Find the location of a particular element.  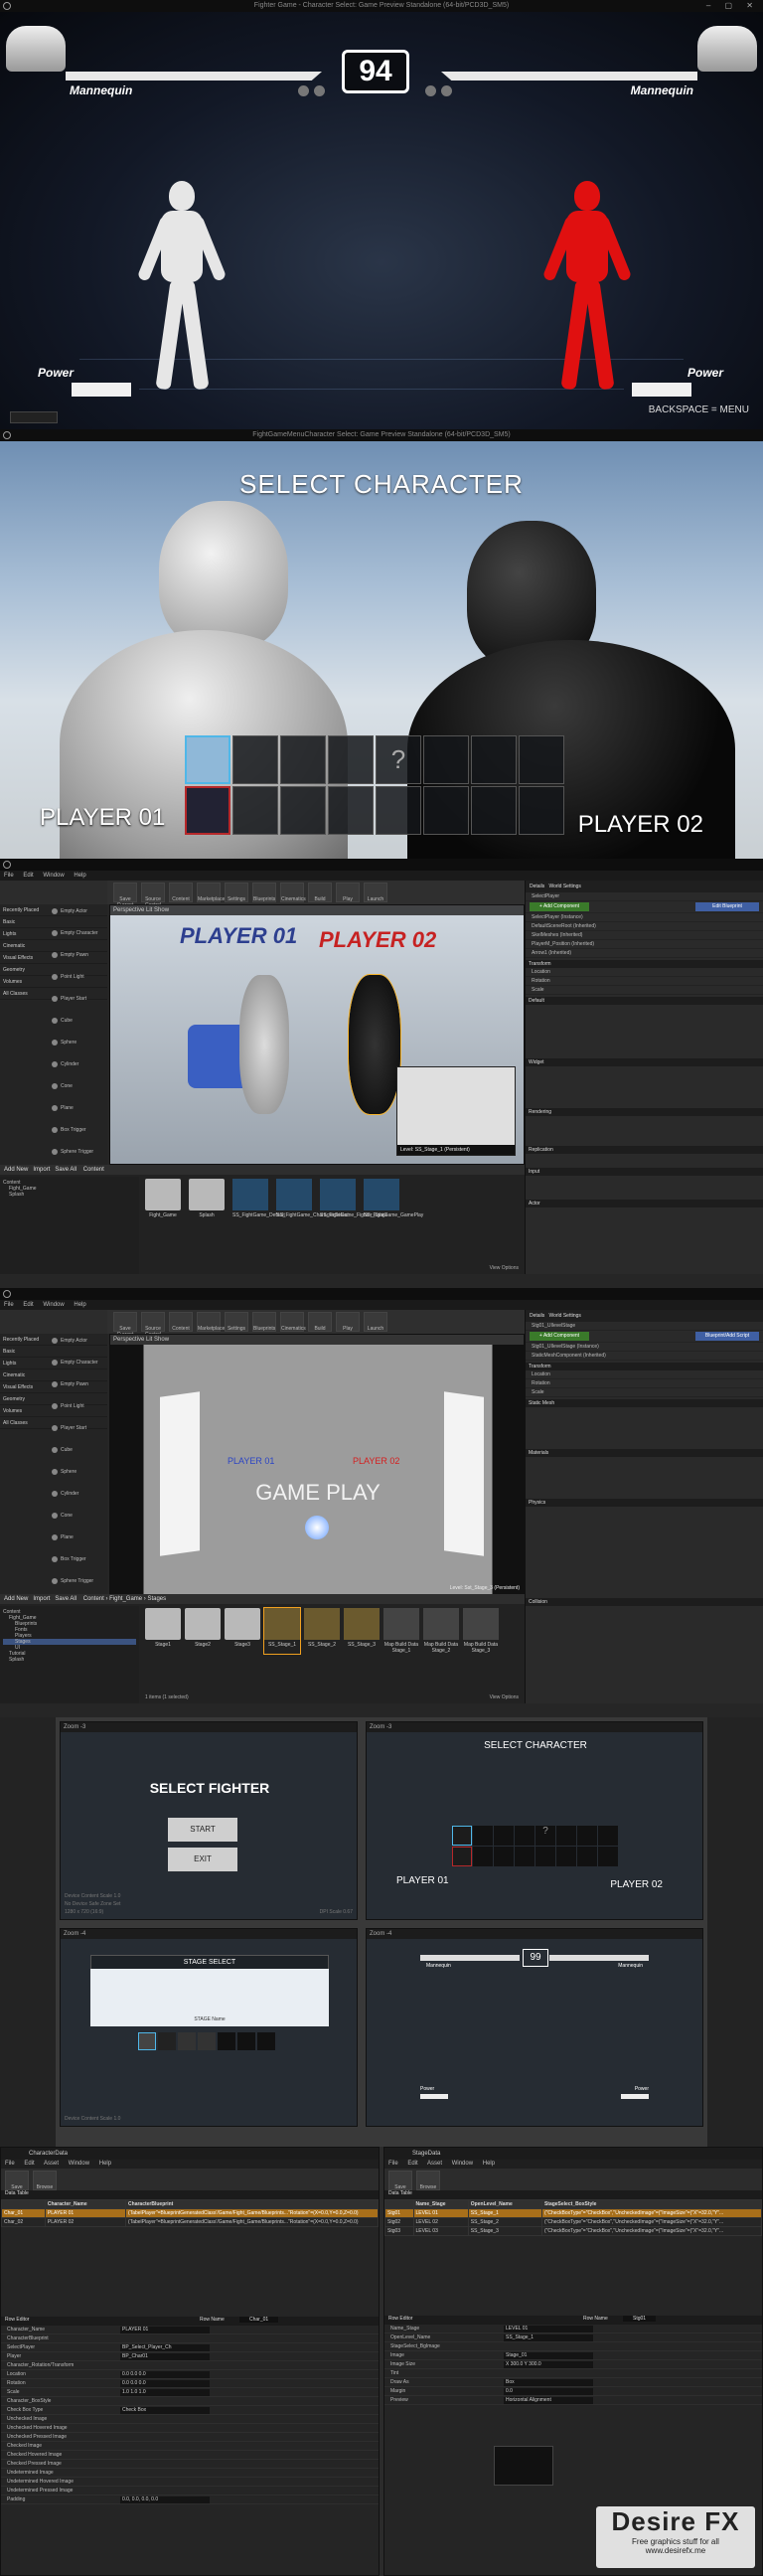

property-row: Location 0.0 0.0 0.0 is located at coordinates (190, 2374).